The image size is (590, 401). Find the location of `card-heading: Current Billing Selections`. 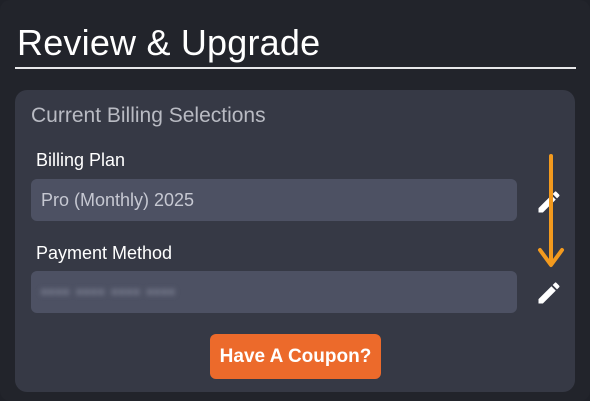

card-heading: Current Billing Selections is located at coordinates (148, 115).